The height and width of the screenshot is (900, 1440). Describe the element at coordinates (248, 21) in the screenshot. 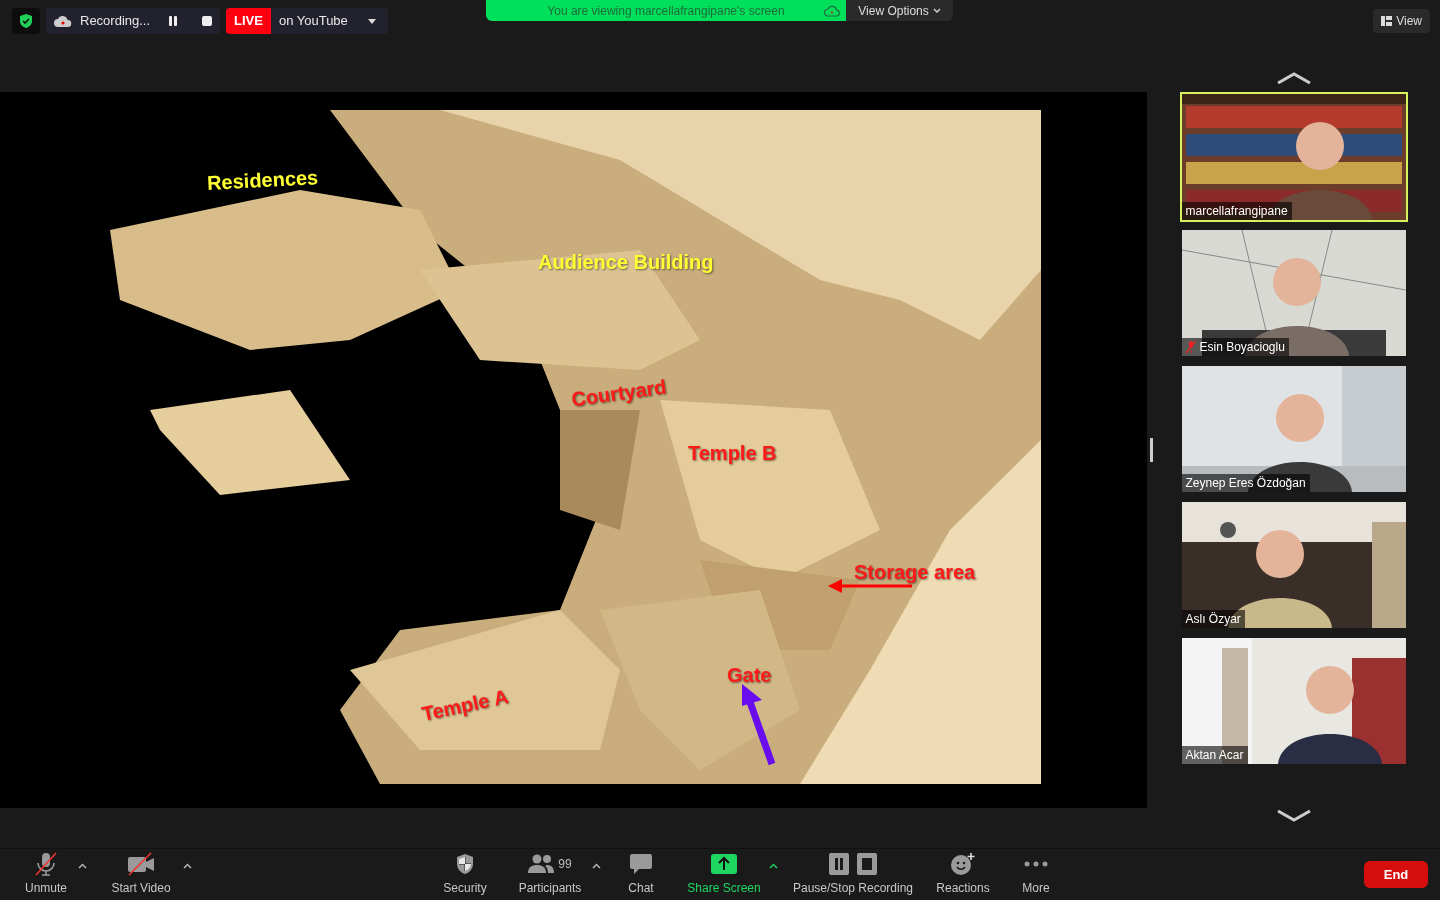

I see `live-badge: LIVE` at that location.